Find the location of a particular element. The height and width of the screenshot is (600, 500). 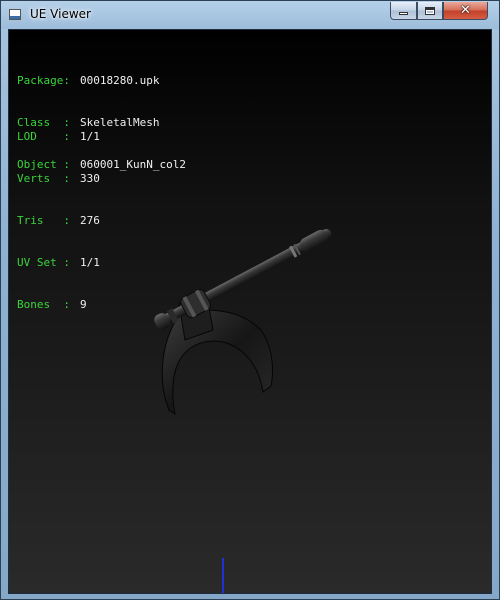

maximize-button is located at coordinates (430, 11).